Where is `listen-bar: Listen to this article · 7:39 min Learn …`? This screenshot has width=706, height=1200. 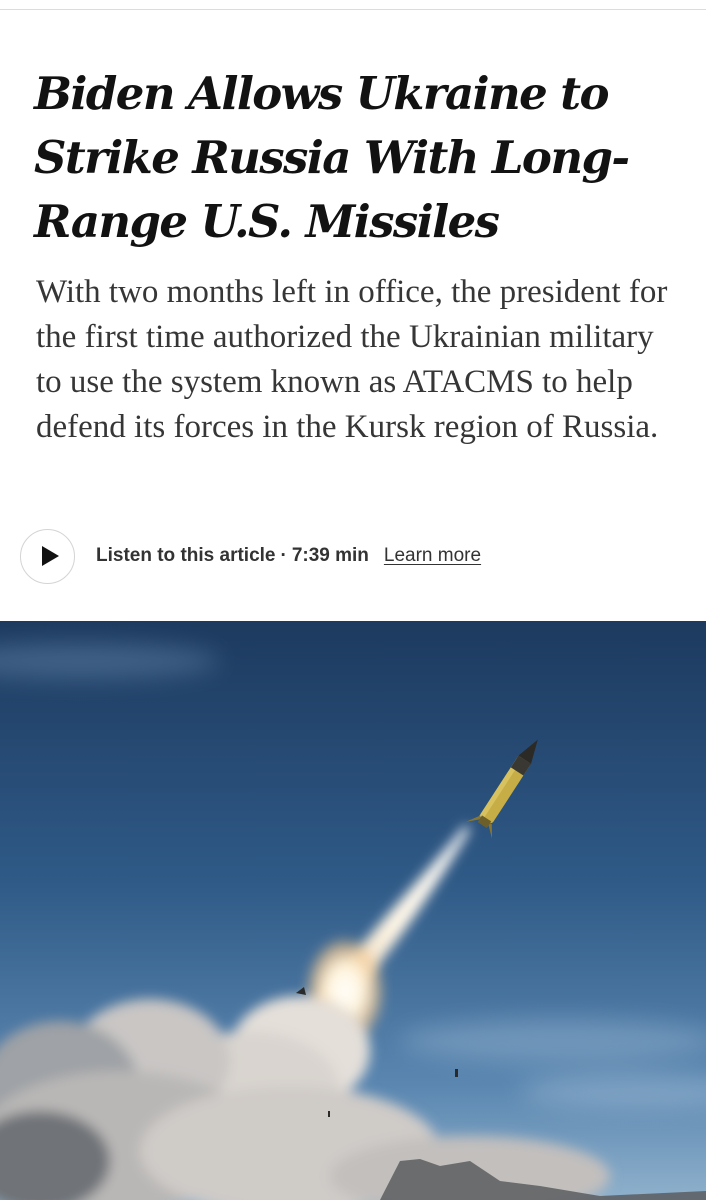
listen-bar: Listen to this article · 7:39 min Learn … is located at coordinates (355, 556).